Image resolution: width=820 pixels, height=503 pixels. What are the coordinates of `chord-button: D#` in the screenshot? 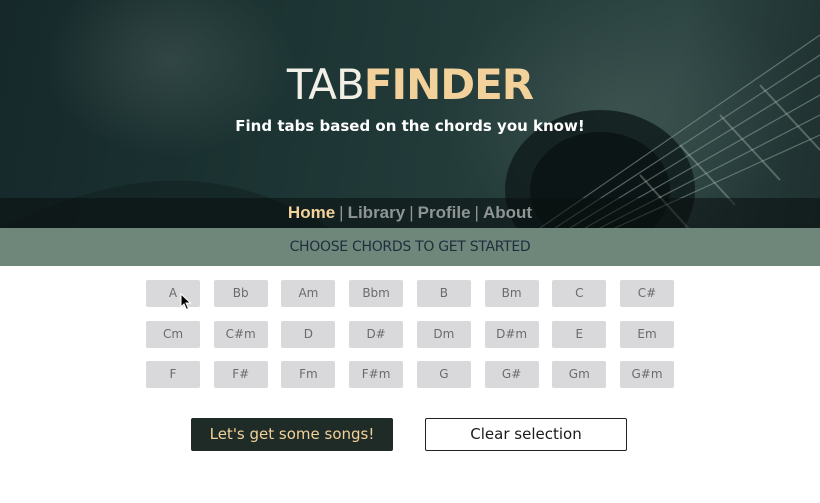 It's located at (376, 334).